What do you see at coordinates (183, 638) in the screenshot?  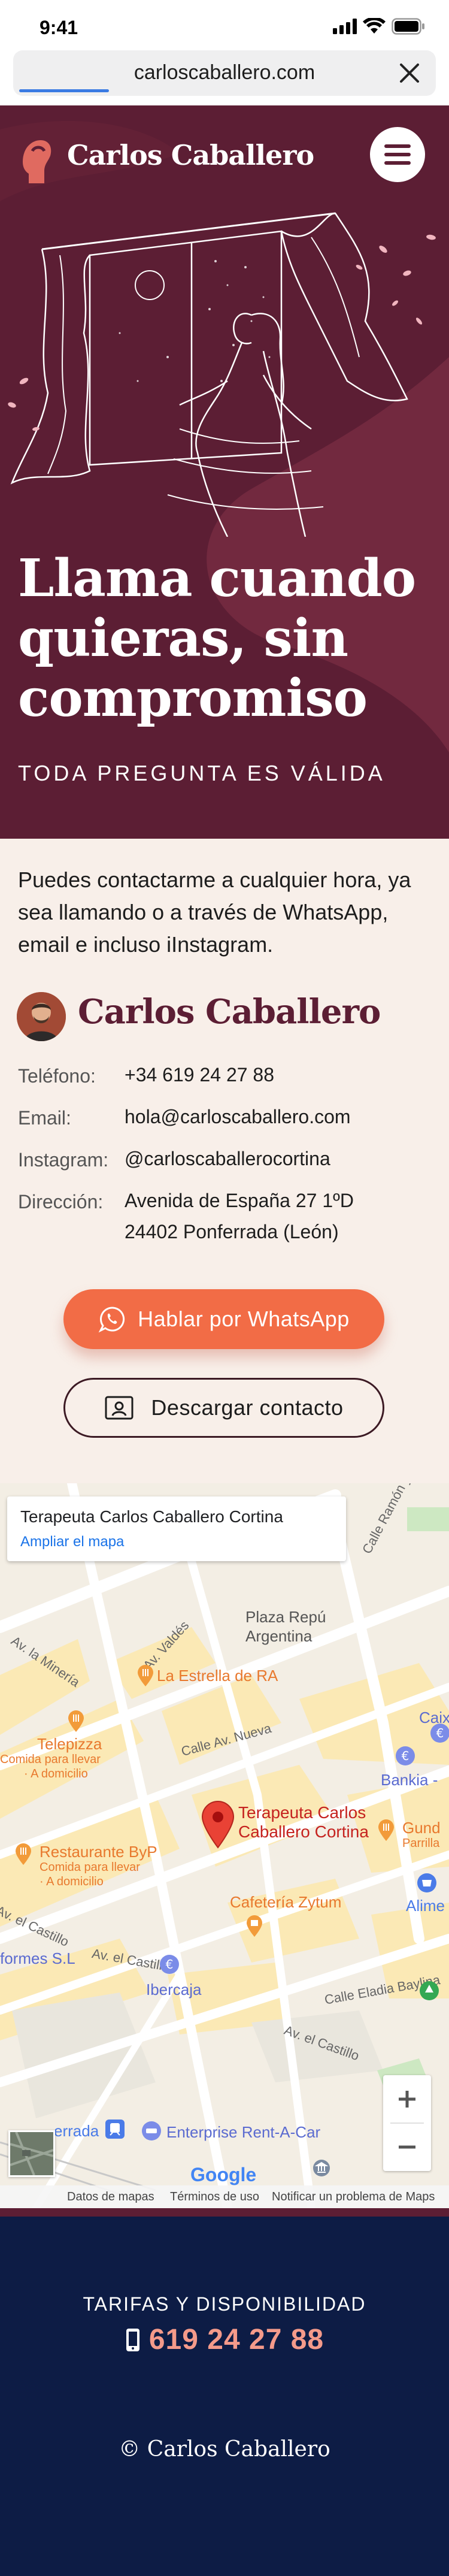 I see `hero-title-line: quieras, sin` at bounding box center [183, 638].